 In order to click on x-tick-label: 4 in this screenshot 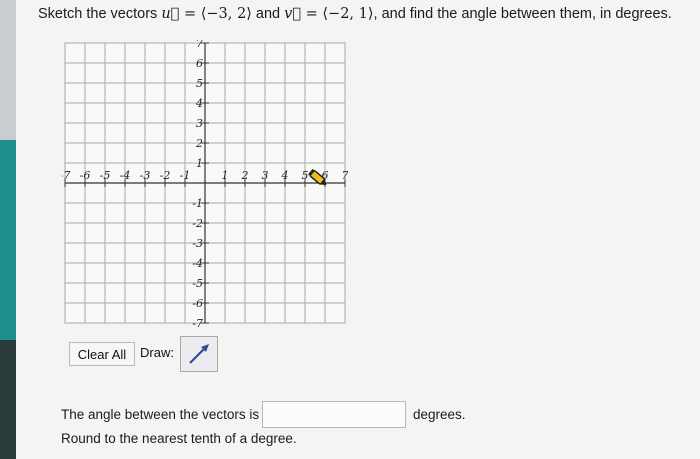, I will do `click(285, 175)`.